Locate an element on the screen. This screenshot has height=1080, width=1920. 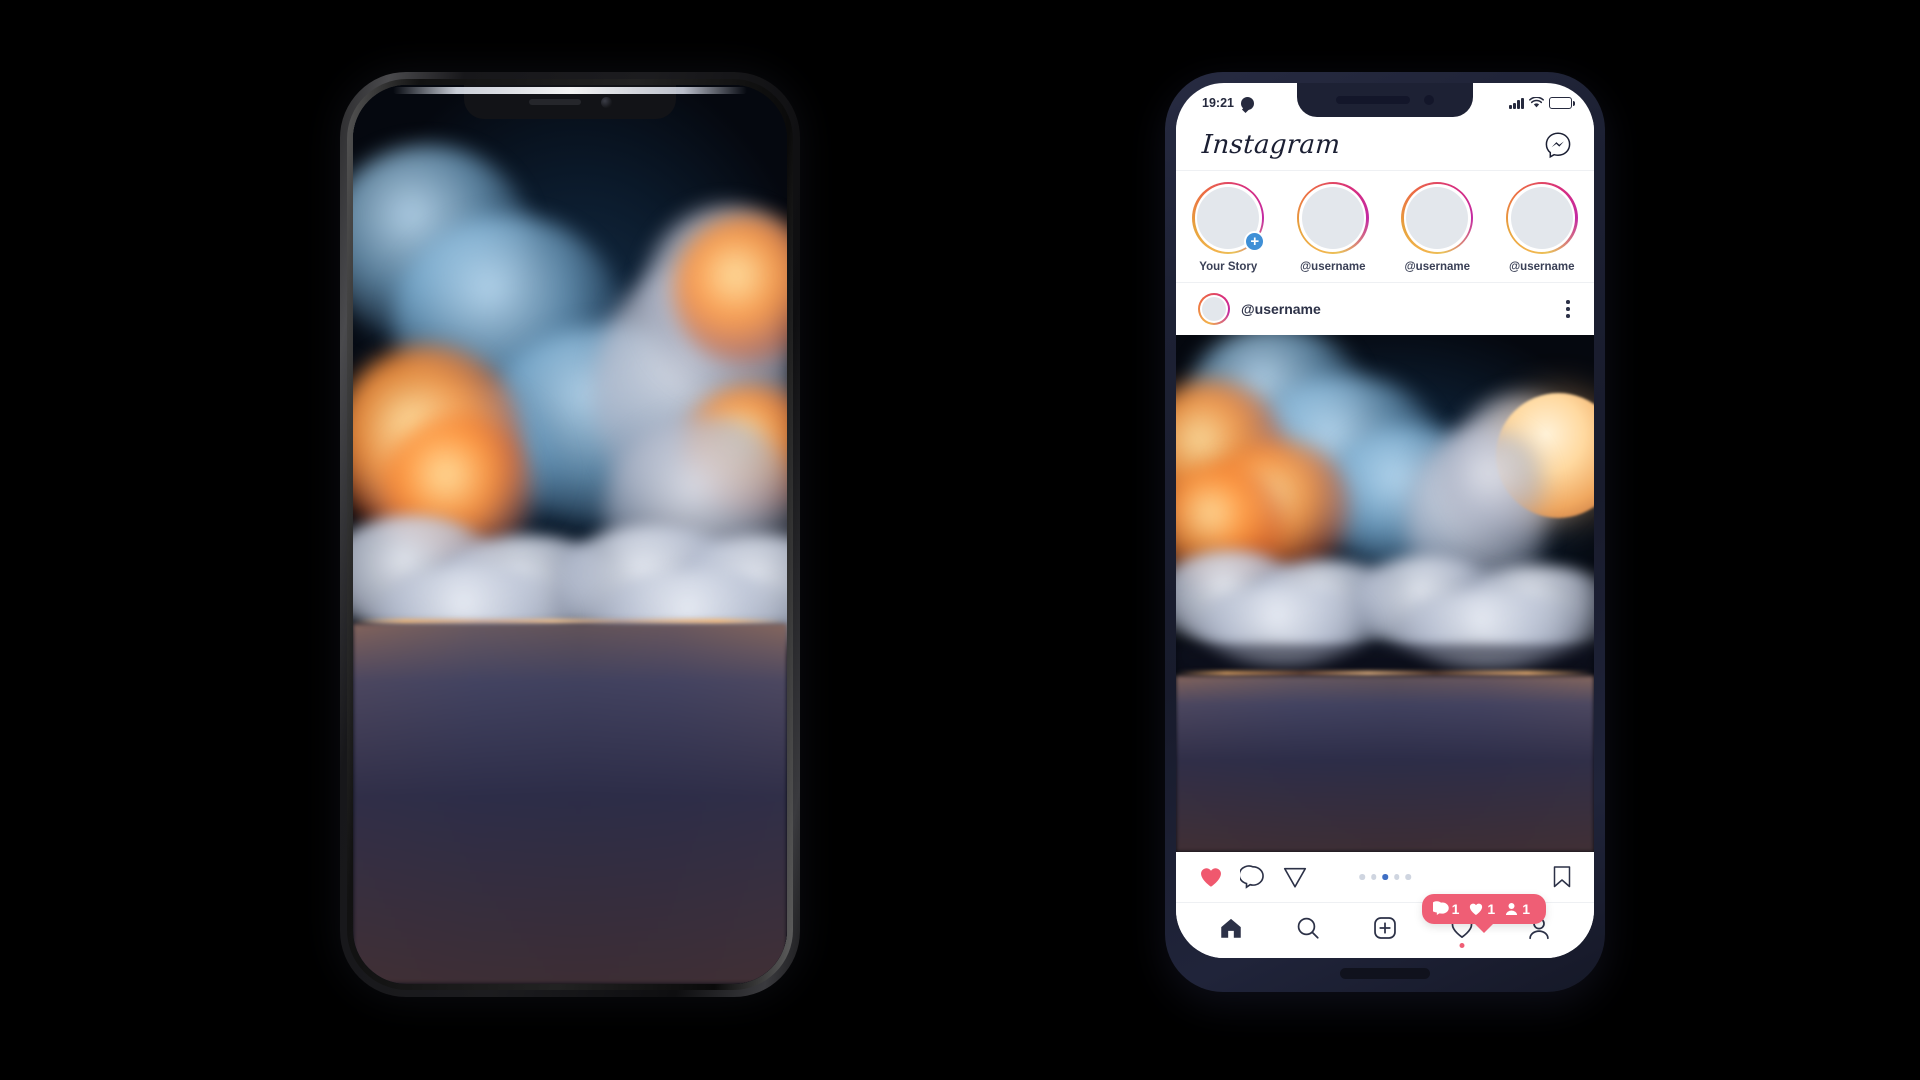
send-paper-plane-icon is located at coordinates (1295, 877).